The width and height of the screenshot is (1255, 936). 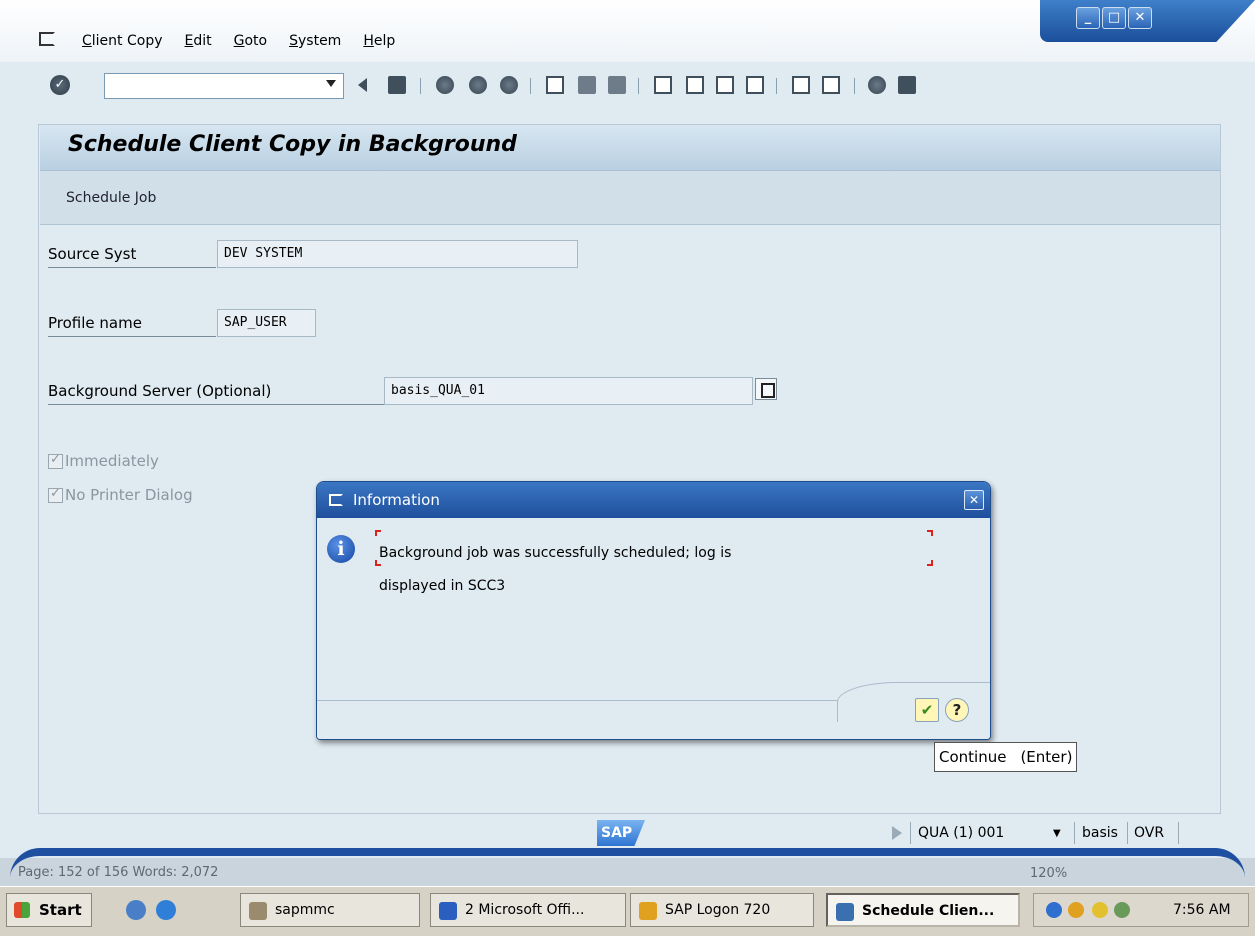 I want to click on menu-goto: Goto, so click(x=250, y=41).